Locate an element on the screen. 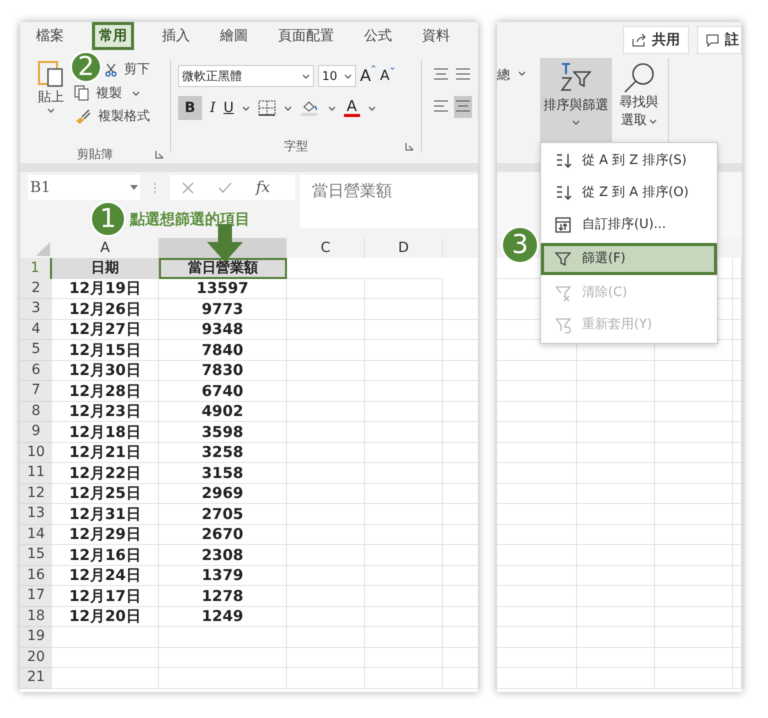 The width and height of the screenshot is (768, 718). caret-down-icon is located at coordinates (392, 68).